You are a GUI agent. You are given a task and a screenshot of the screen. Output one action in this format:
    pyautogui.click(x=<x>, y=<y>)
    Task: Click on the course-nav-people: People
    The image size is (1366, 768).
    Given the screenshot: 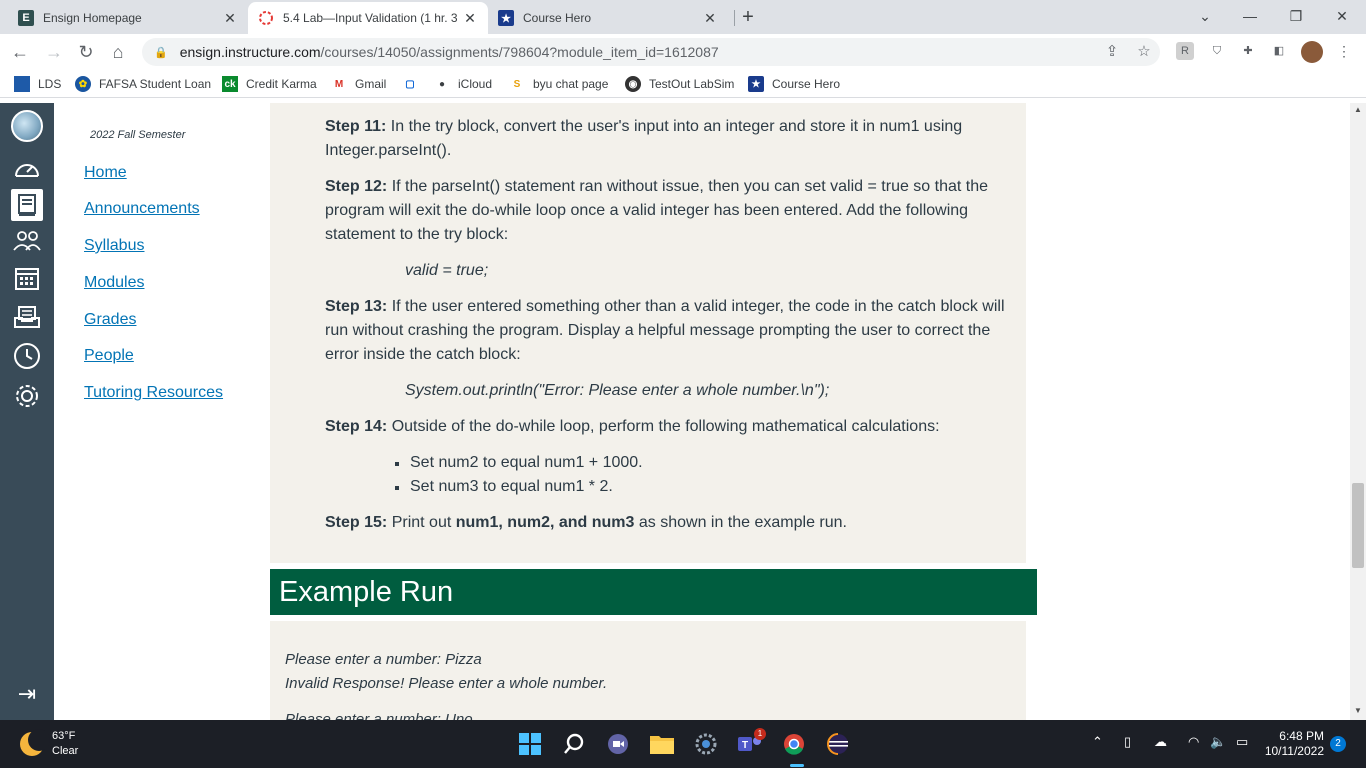 What is the action you would take?
    pyautogui.click(x=109, y=356)
    